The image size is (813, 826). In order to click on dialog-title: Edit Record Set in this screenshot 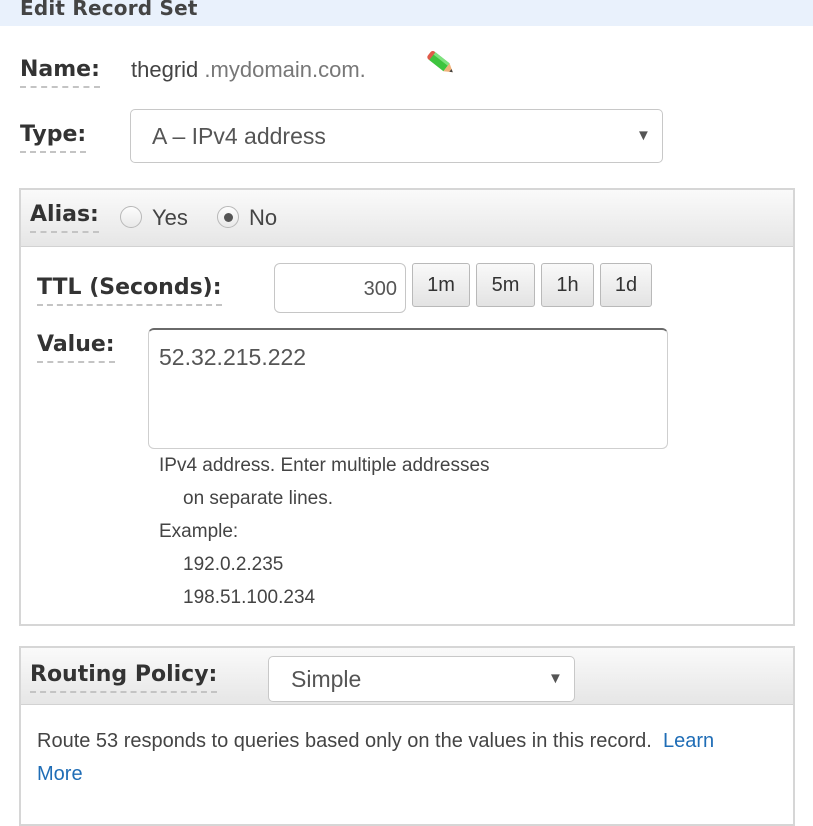, I will do `click(109, 10)`.